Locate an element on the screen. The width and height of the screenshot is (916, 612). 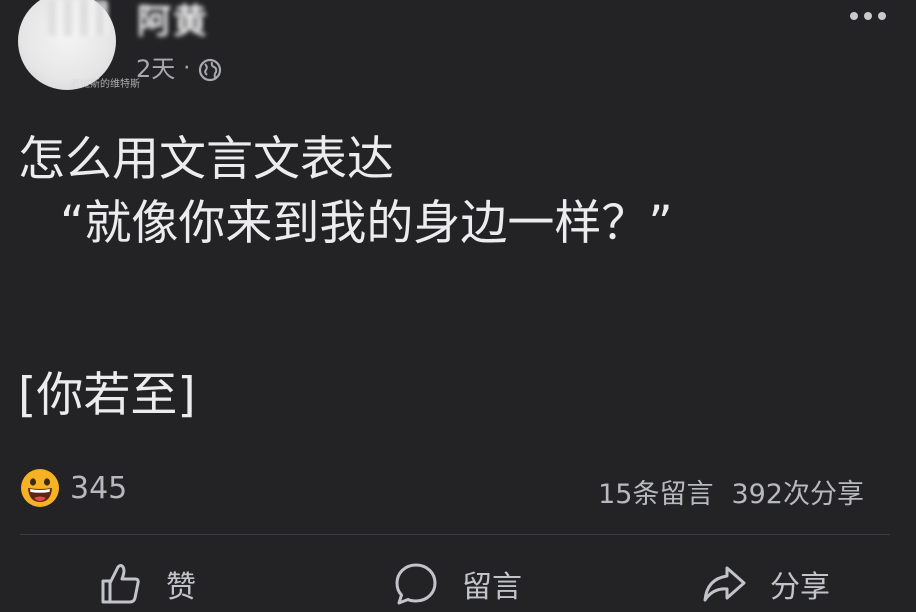
grinning-emoji-icon is located at coordinates (40, 488).